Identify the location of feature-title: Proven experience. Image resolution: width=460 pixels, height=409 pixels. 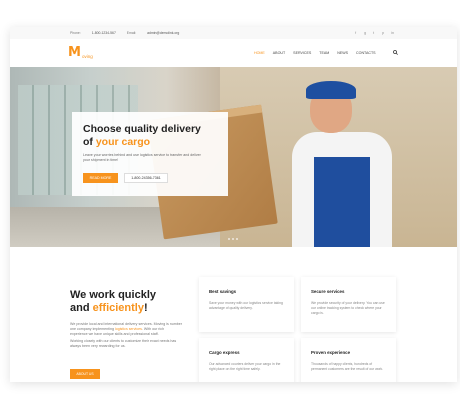
(331, 352).